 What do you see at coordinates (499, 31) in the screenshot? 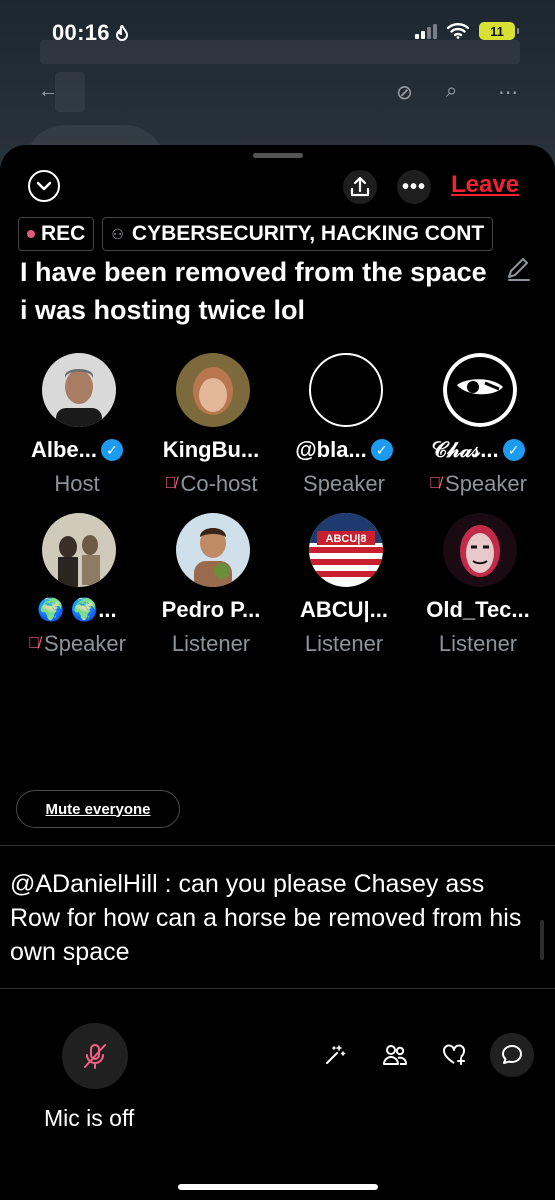
I see `battery-indicator: 11` at bounding box center [499, 31].